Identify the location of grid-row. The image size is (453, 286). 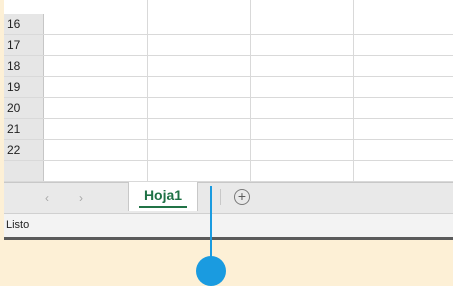
(228, 171).